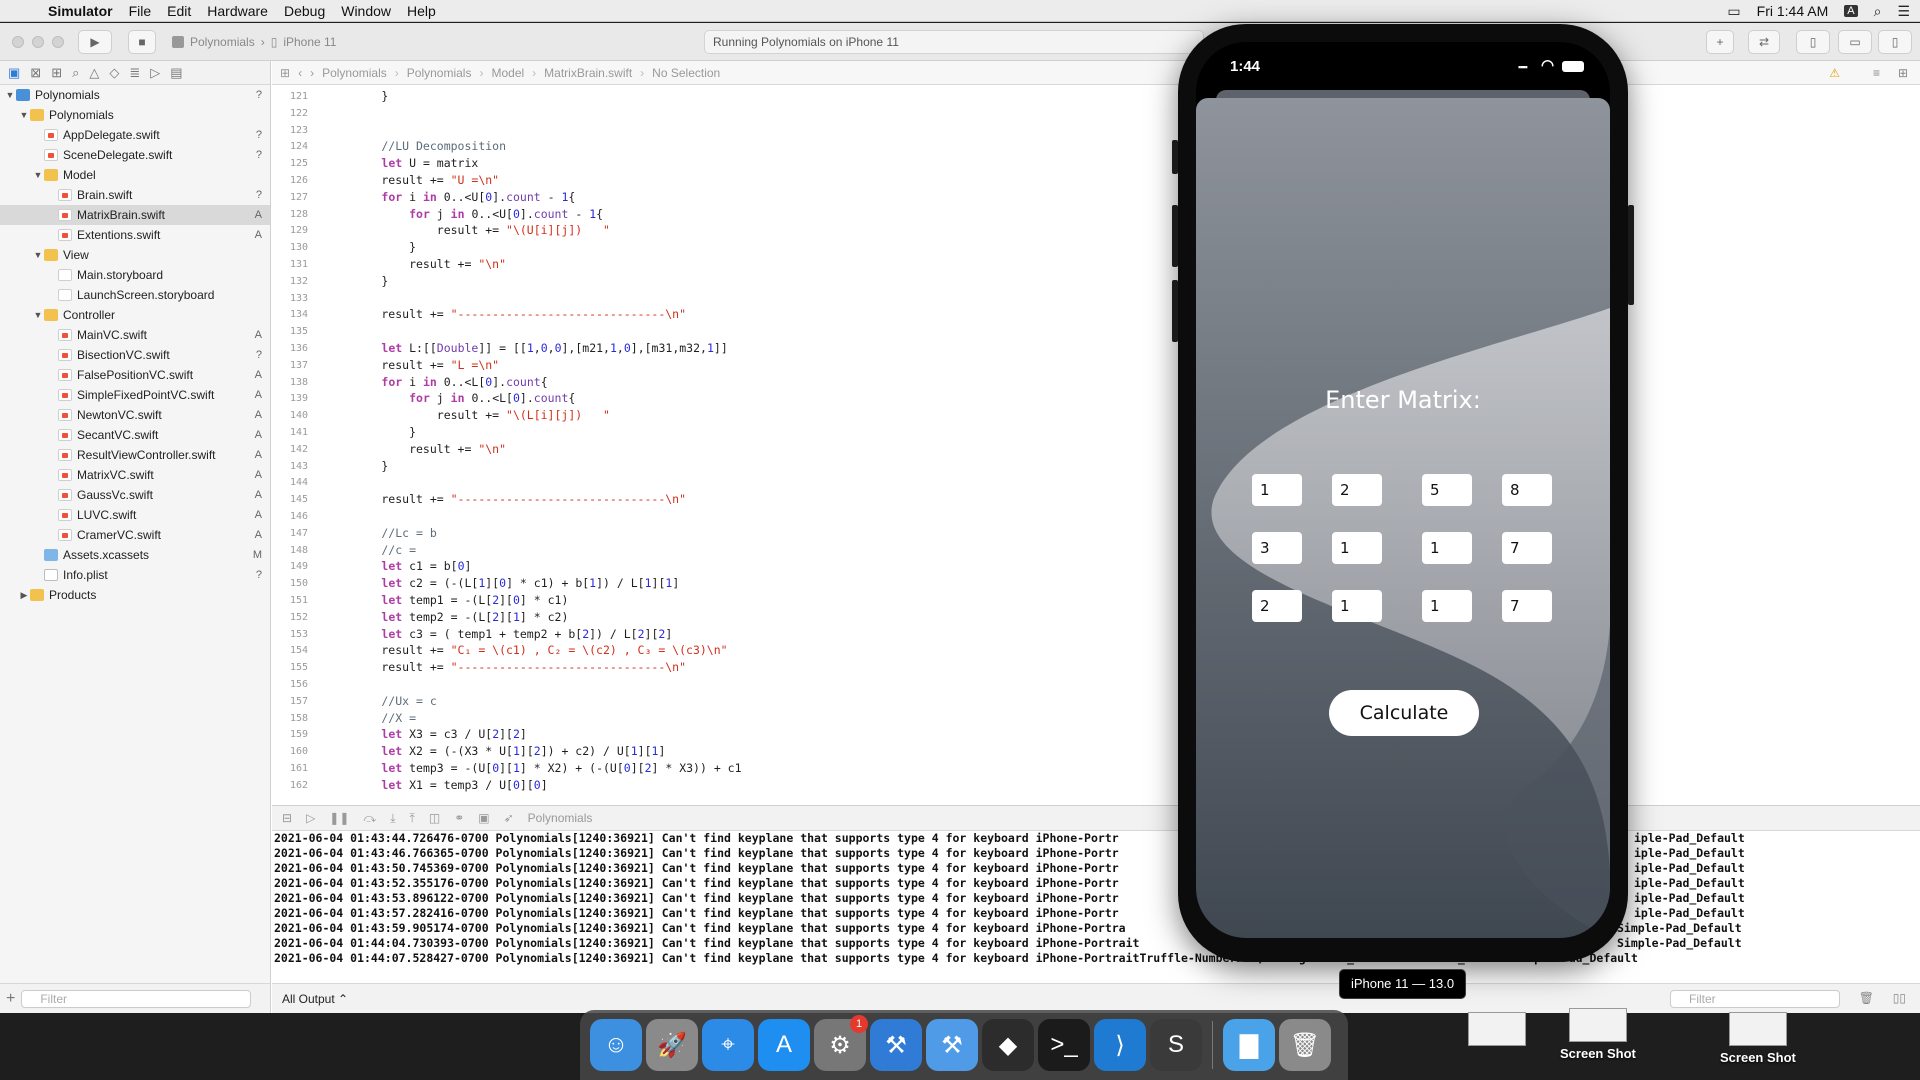 The width and height of the screenshot is (1920, 1080). I want to click on code-line: 158 //X =, so click(344, 719).